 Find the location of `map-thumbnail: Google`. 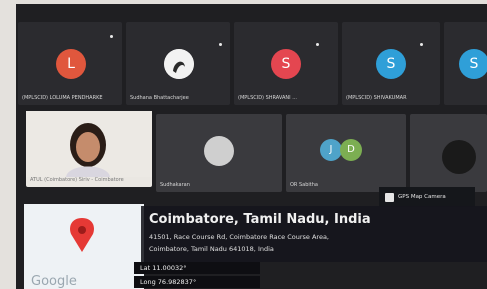

map-thumbnail: Google is located at coordinates (84, 246).